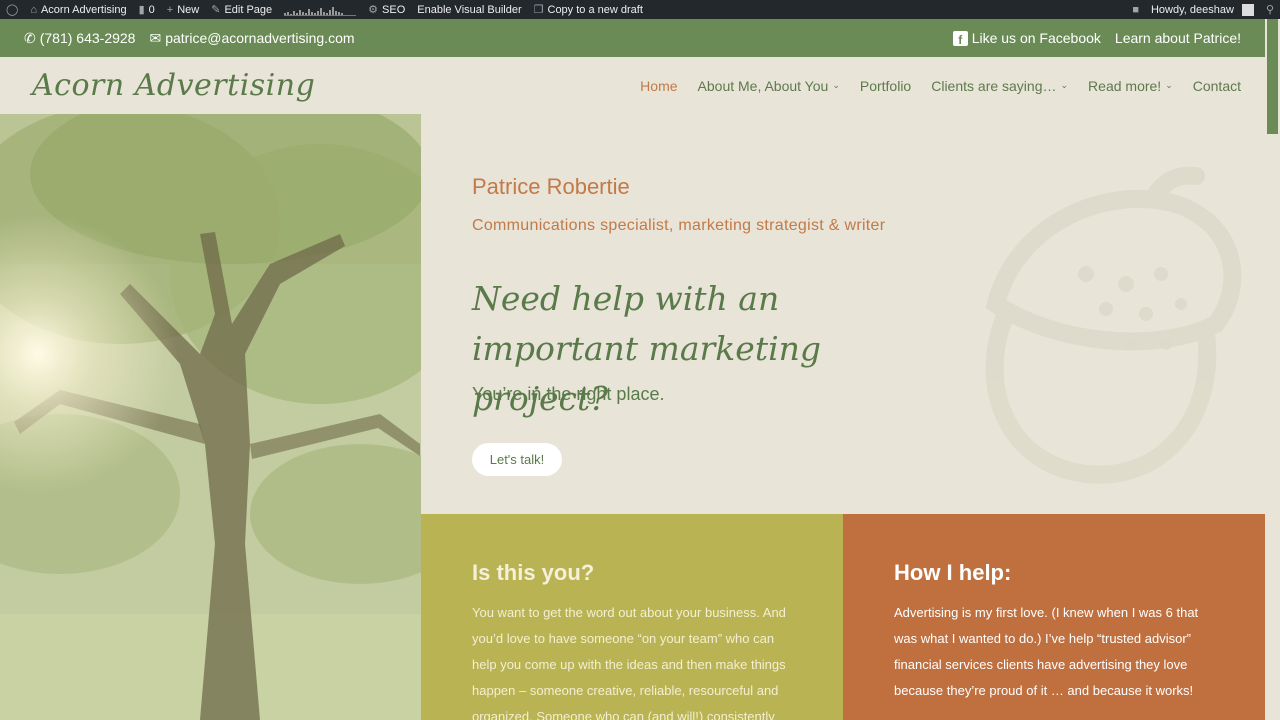 Image resolution: width=1280 pixels, height=720 pixels. What do you see at coordinates (147, 9) in the screenshot?
I see `comments-link: ▮ 0` at bounding box center [147, 9].